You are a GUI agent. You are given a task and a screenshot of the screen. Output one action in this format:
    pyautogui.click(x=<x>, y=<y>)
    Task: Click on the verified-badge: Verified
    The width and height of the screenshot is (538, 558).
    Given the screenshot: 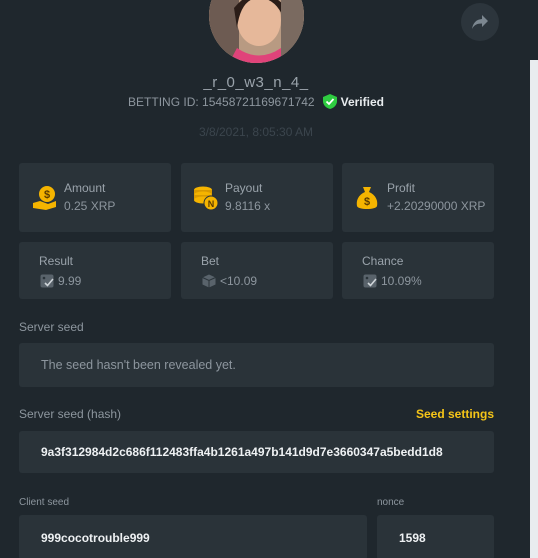 What is the action you would take?
    pyautogui.click(x=353, y=101)
    